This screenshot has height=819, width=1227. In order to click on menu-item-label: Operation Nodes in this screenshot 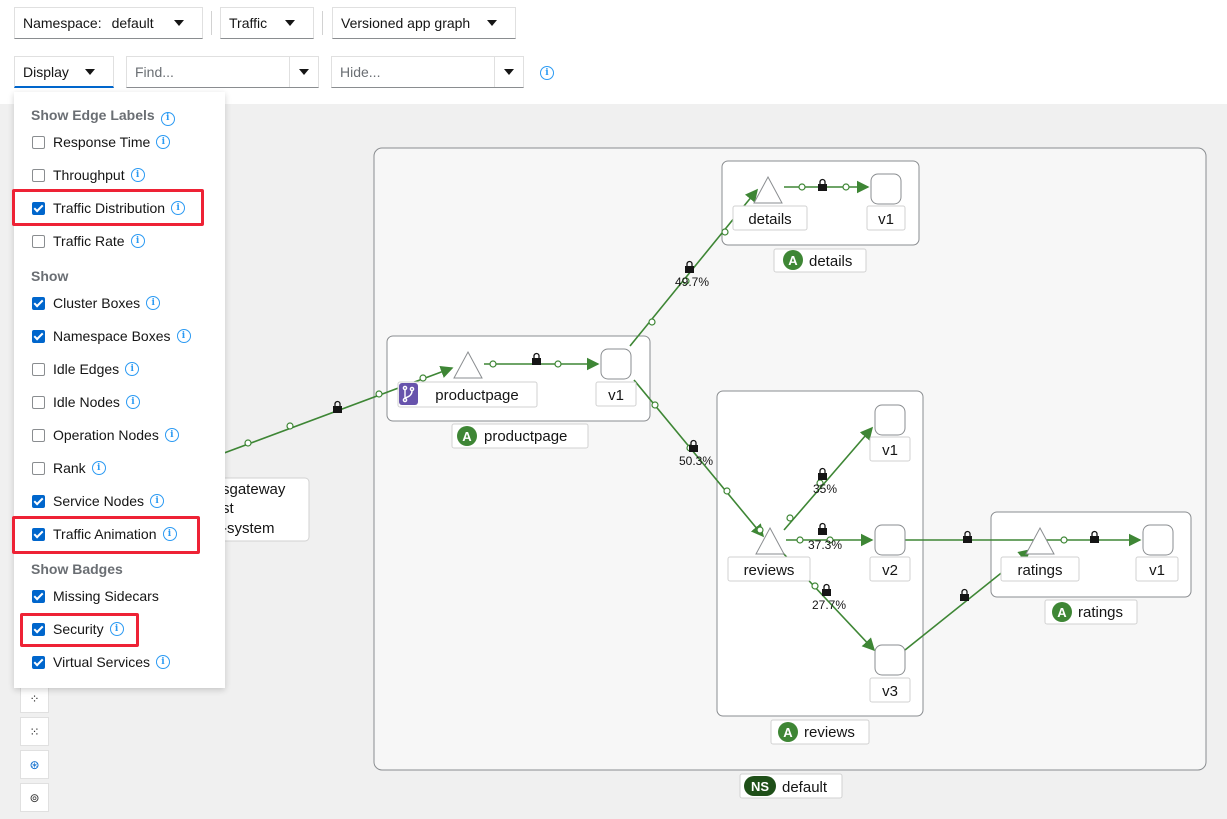, I will do `click(106, 435)`.